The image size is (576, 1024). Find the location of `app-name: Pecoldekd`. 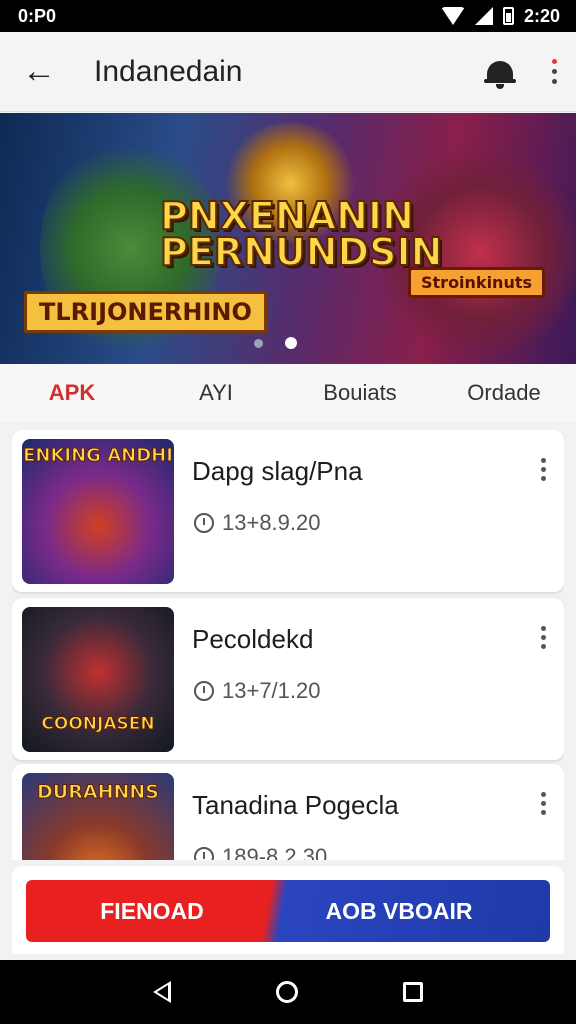

app-name: Pecoldekd is located at coordinates (253, 639).